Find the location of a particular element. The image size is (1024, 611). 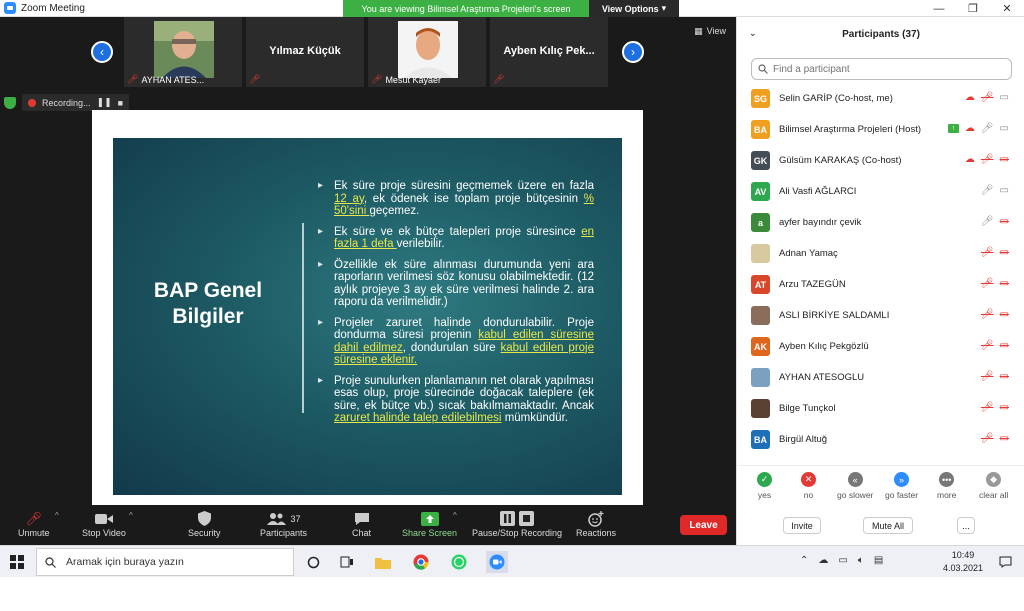

volume-icon: 🔈︎ is located at coordinates (861, 560).